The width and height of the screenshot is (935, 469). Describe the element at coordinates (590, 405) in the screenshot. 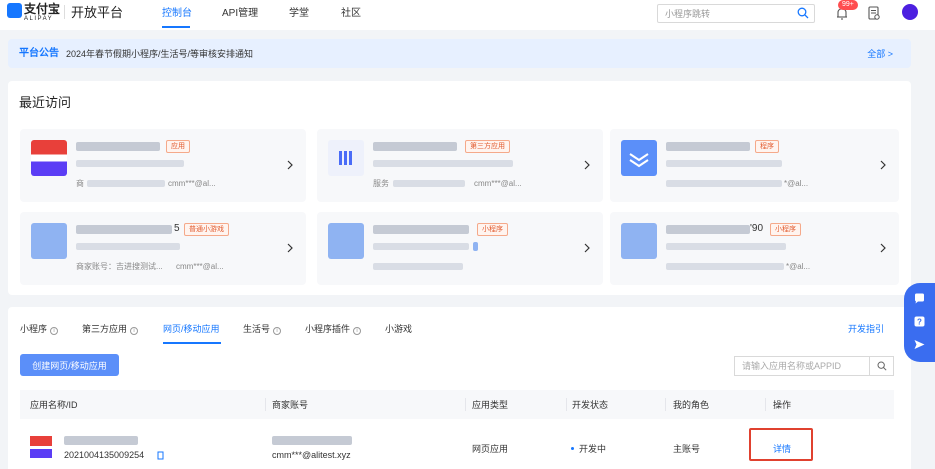

I see `col-dev-status: 开发状态` at that location.